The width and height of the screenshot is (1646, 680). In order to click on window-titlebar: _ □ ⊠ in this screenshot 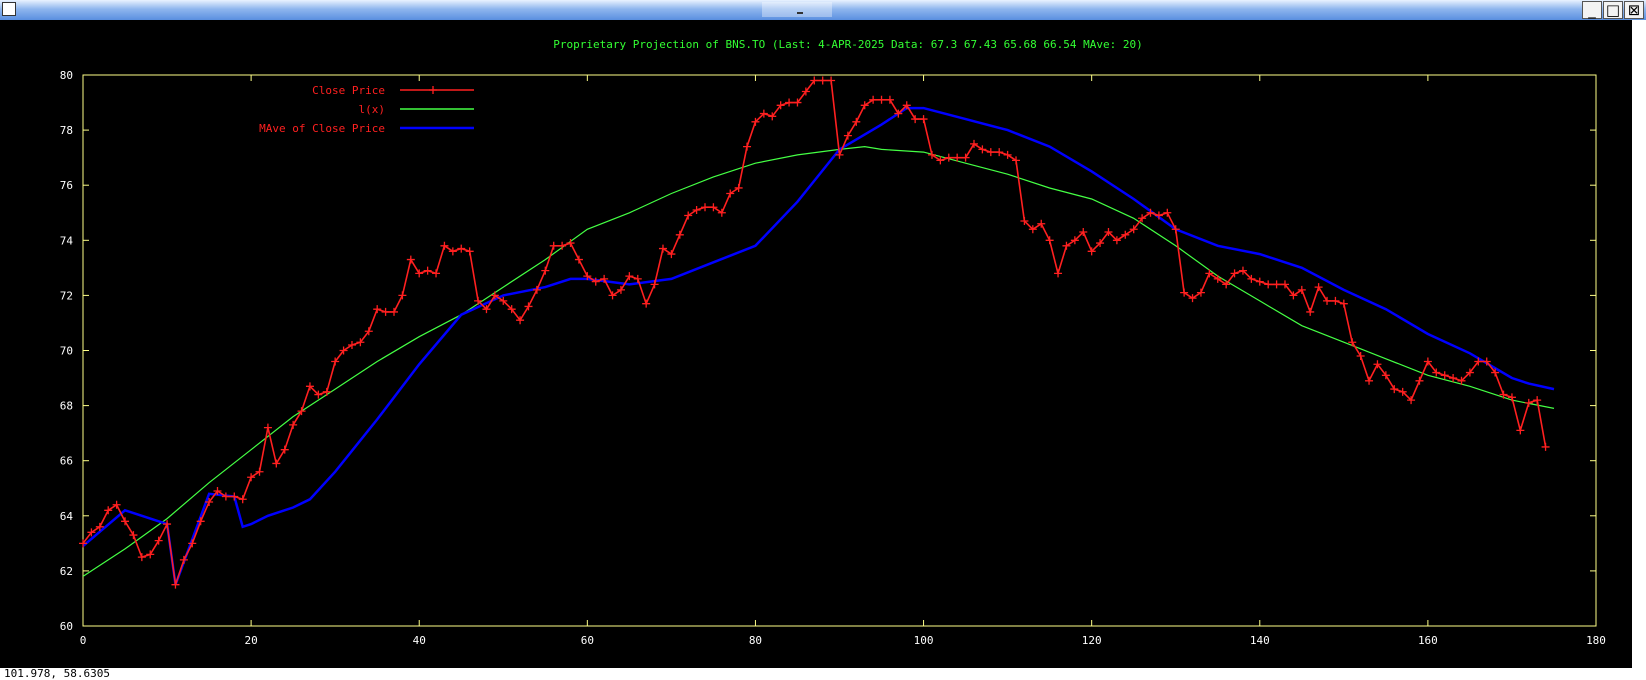, I will do `click(823, 10)`.